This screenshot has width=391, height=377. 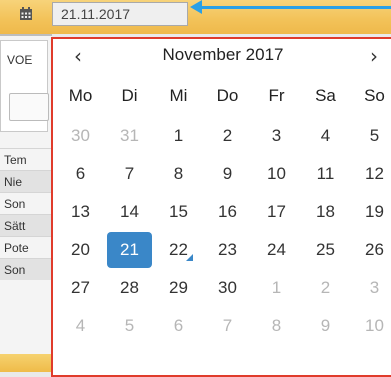 I want to click on day-cell: 18, so click(x=325, y=212).